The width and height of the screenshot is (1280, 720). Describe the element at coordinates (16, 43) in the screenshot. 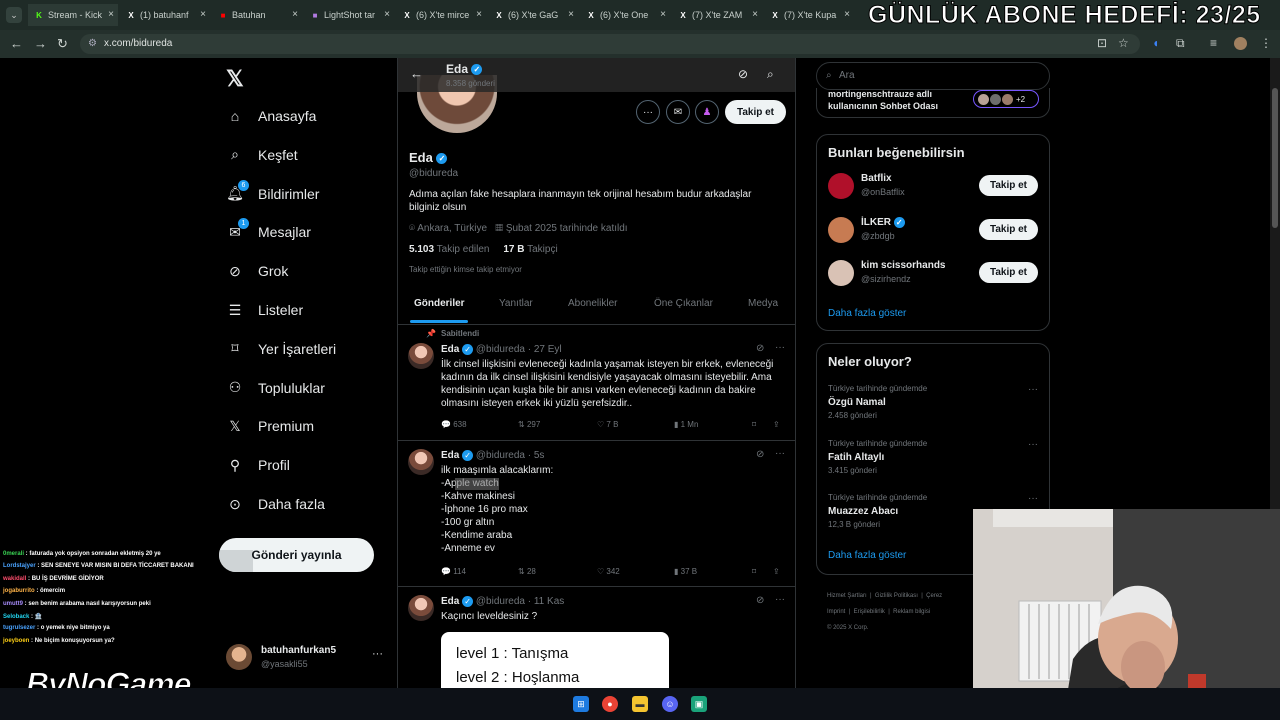

I see `back-icon: ←` at that location.